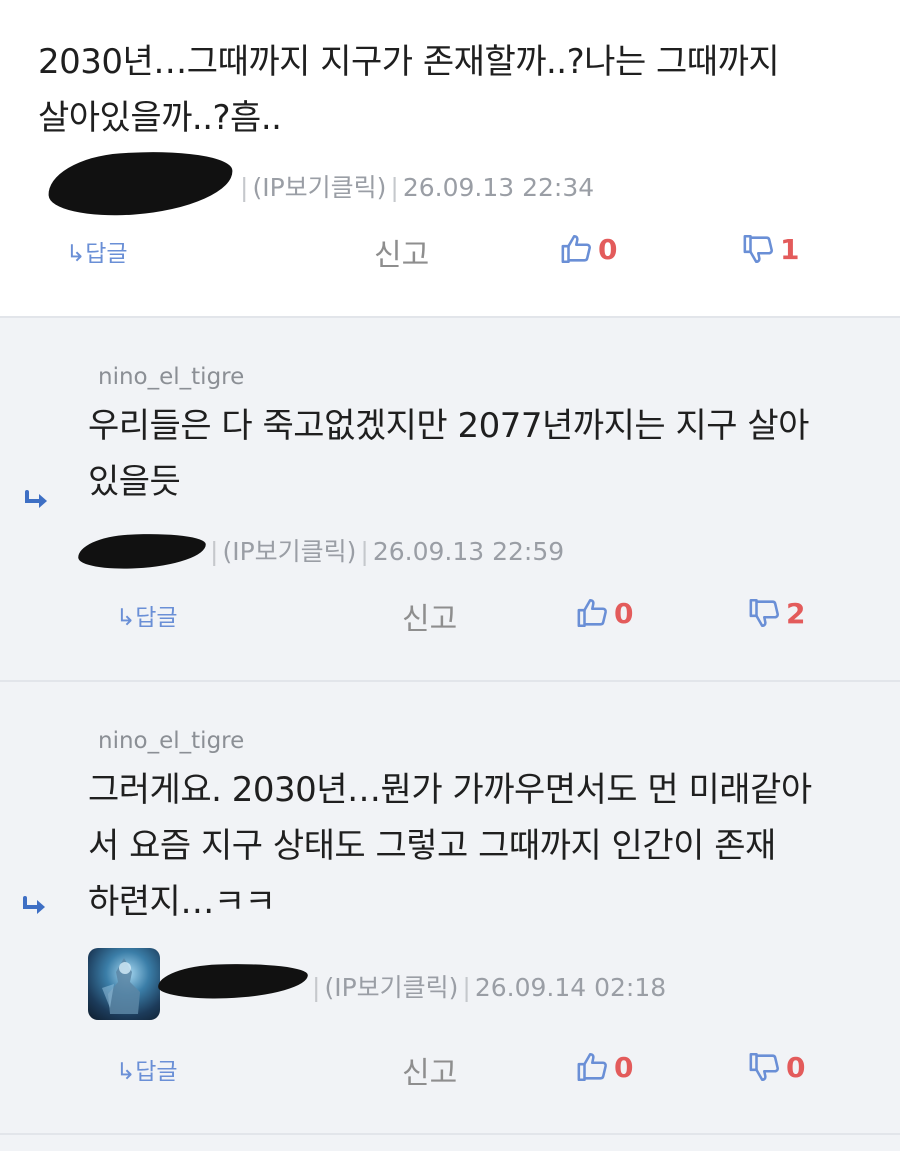  I want to click on dislike-button: 2, so click(776, 613).